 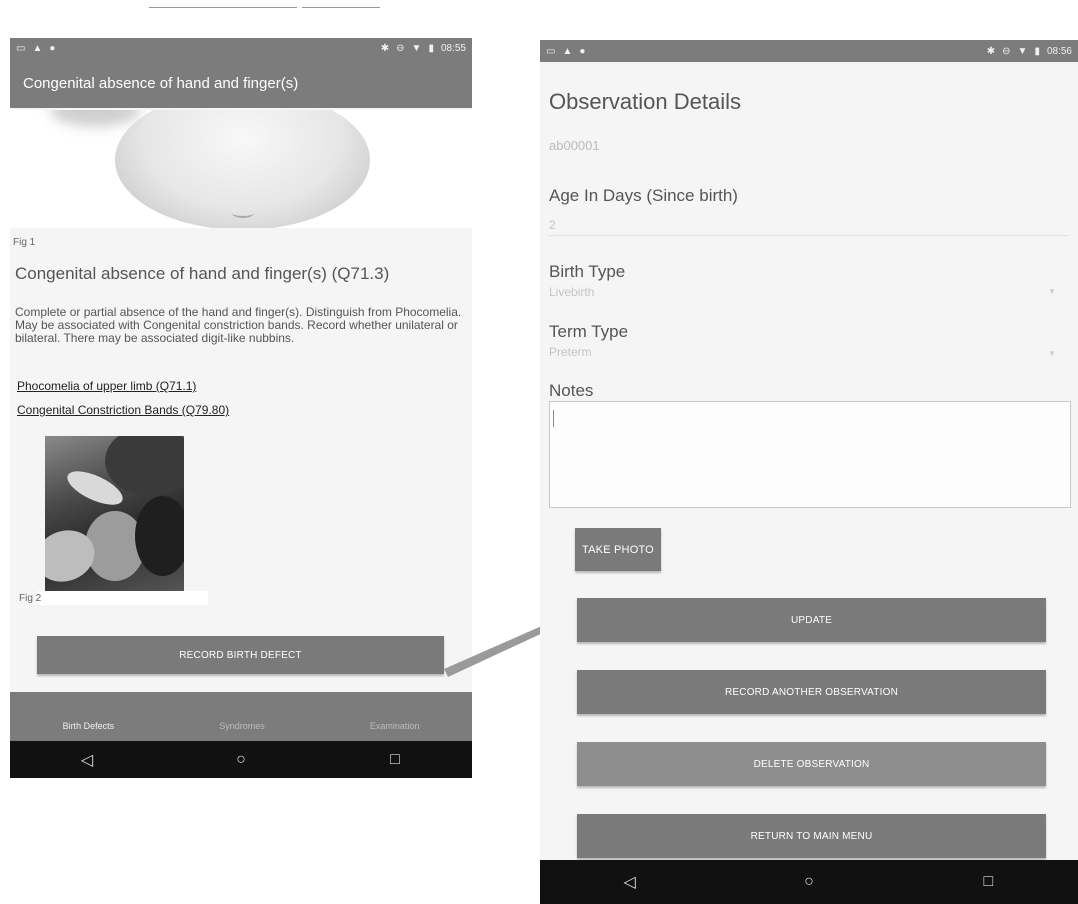 I want to click on term-type-select: Preterm, so click(x=570, y=352).